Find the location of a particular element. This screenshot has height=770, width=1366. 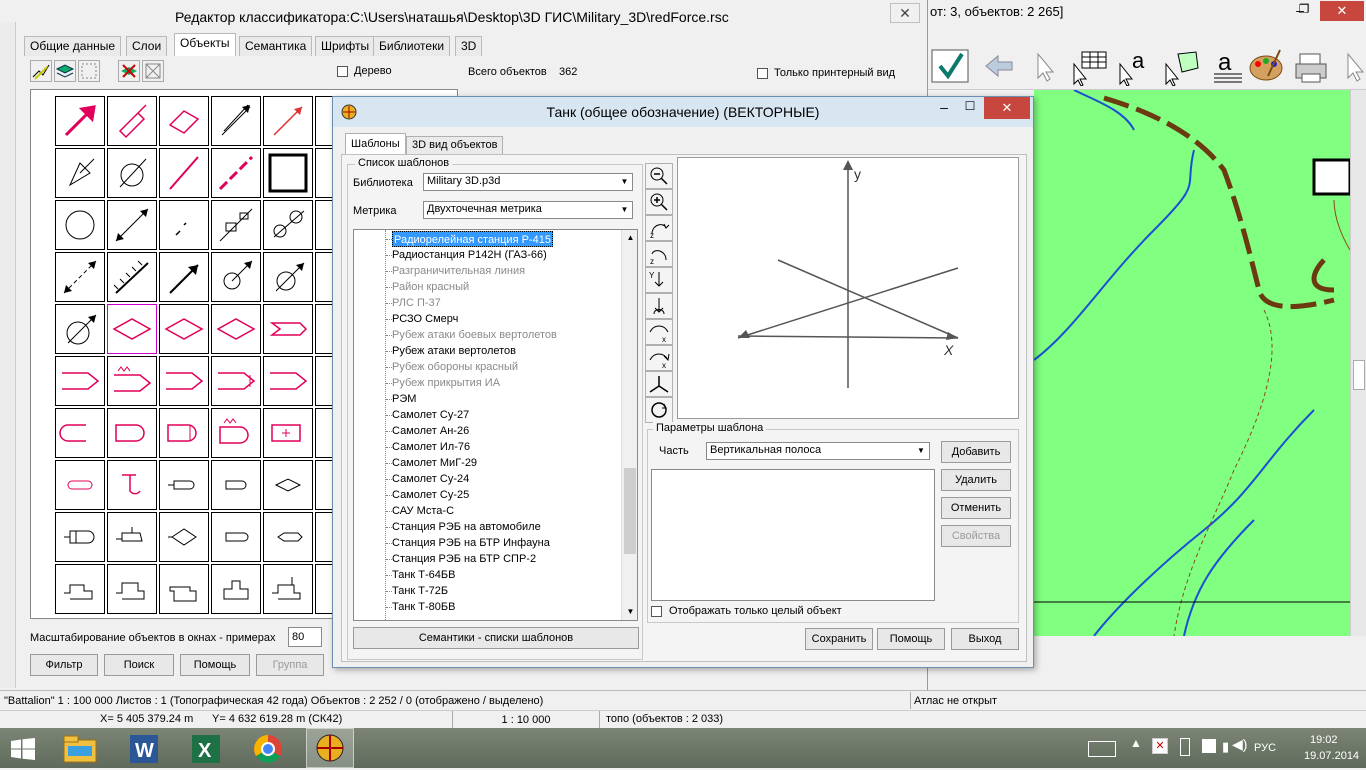

template-list-item: САУ Мста-С is located at coordinates (423, 511).